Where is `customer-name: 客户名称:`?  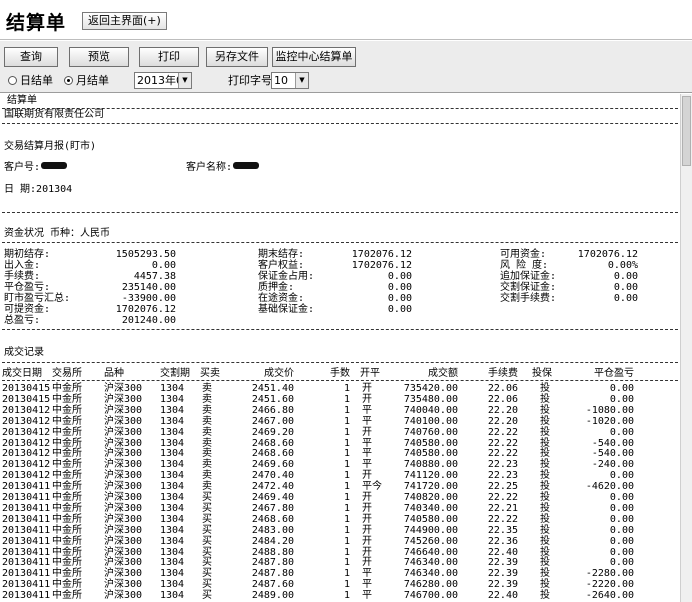
customer-name: 客户名称: is located at coordinates (223, 168).